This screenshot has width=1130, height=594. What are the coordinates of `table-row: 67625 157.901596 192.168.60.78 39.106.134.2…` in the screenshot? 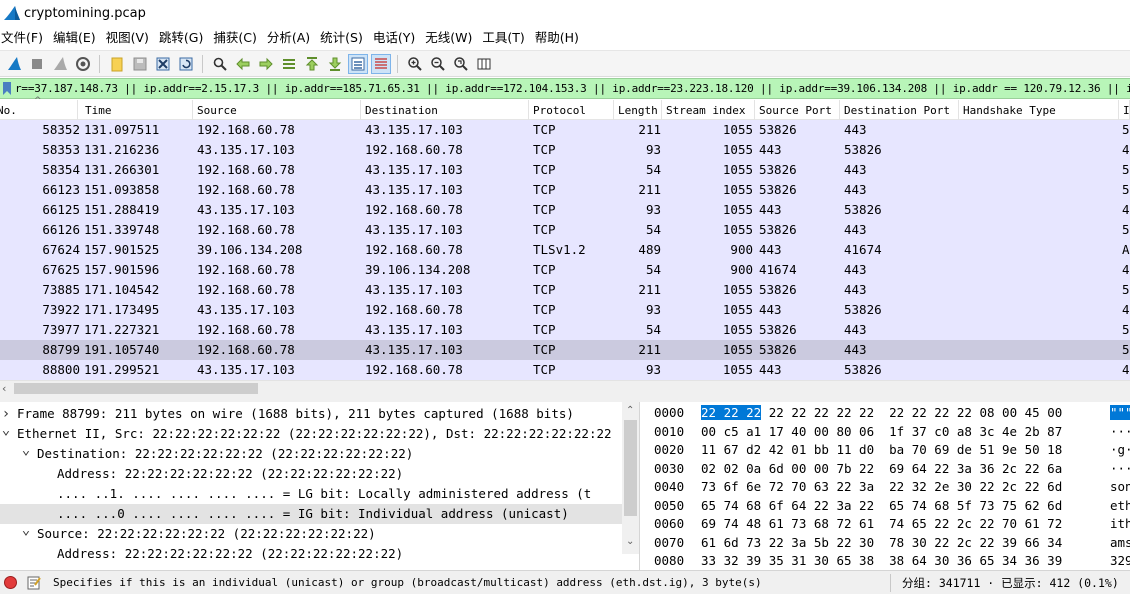 It's located at (565, 270).